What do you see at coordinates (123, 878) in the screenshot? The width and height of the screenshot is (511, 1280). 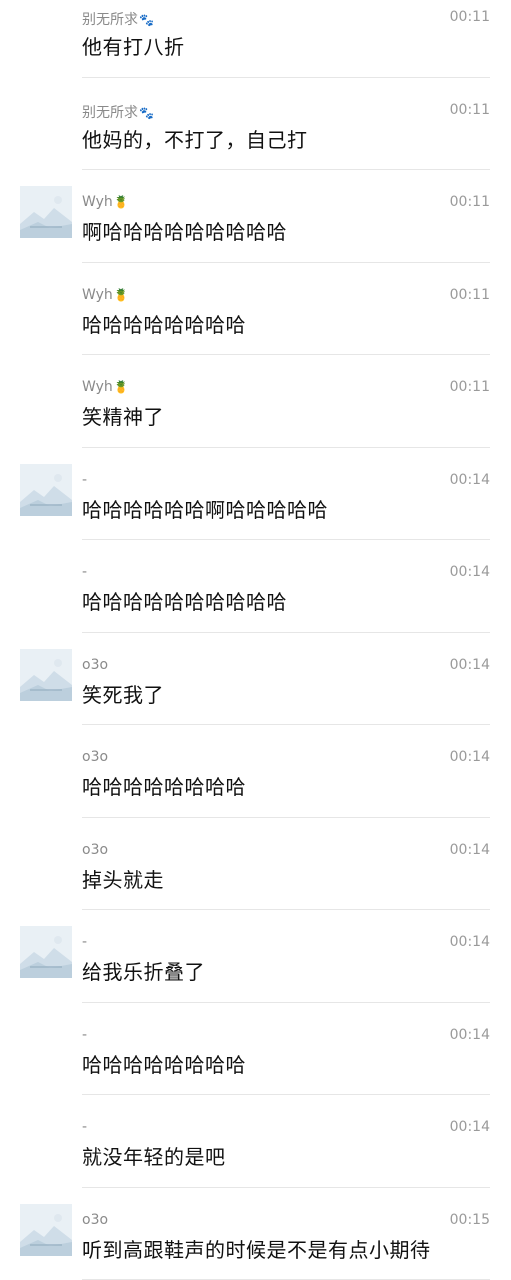 I see `message-text: 掉头就走` at bounding box center [123, 878].